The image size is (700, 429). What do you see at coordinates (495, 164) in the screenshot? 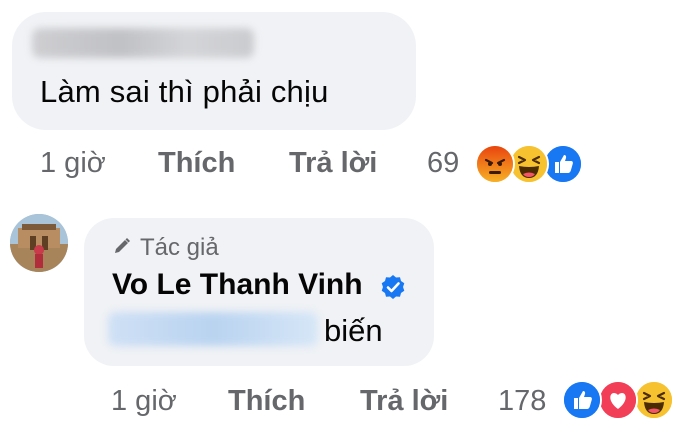
I see `angry-reaction-icon` at bounding box center [495, 164].